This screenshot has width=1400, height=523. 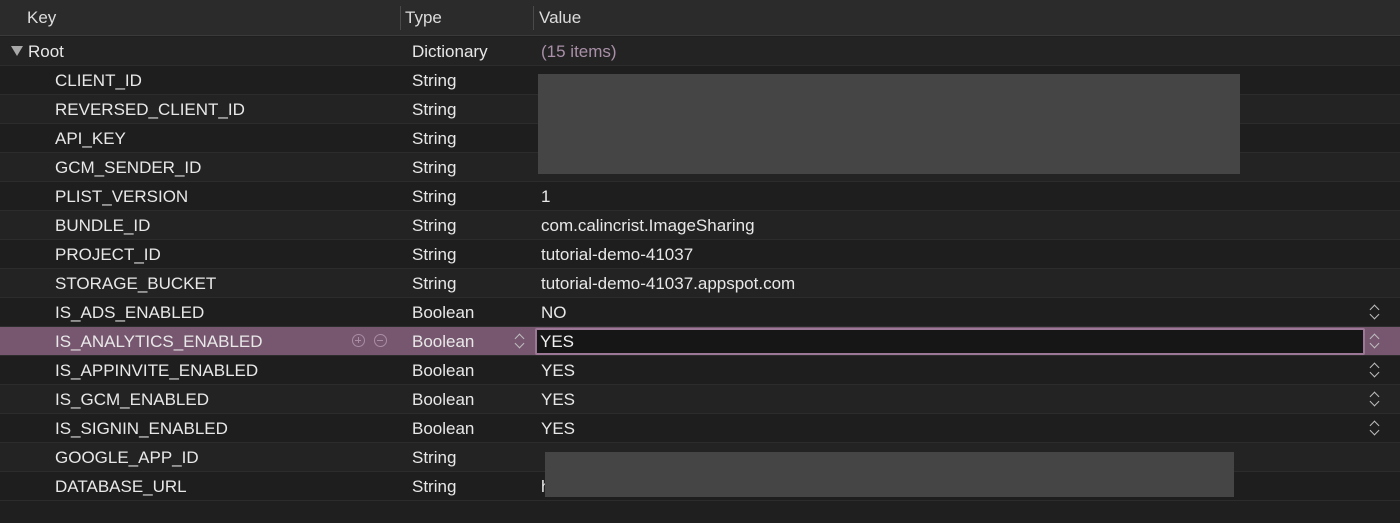 What do you see at coordinates (951, 312) in the screenshot?
I see `row-value: NO` at bounding box center [951, 312].